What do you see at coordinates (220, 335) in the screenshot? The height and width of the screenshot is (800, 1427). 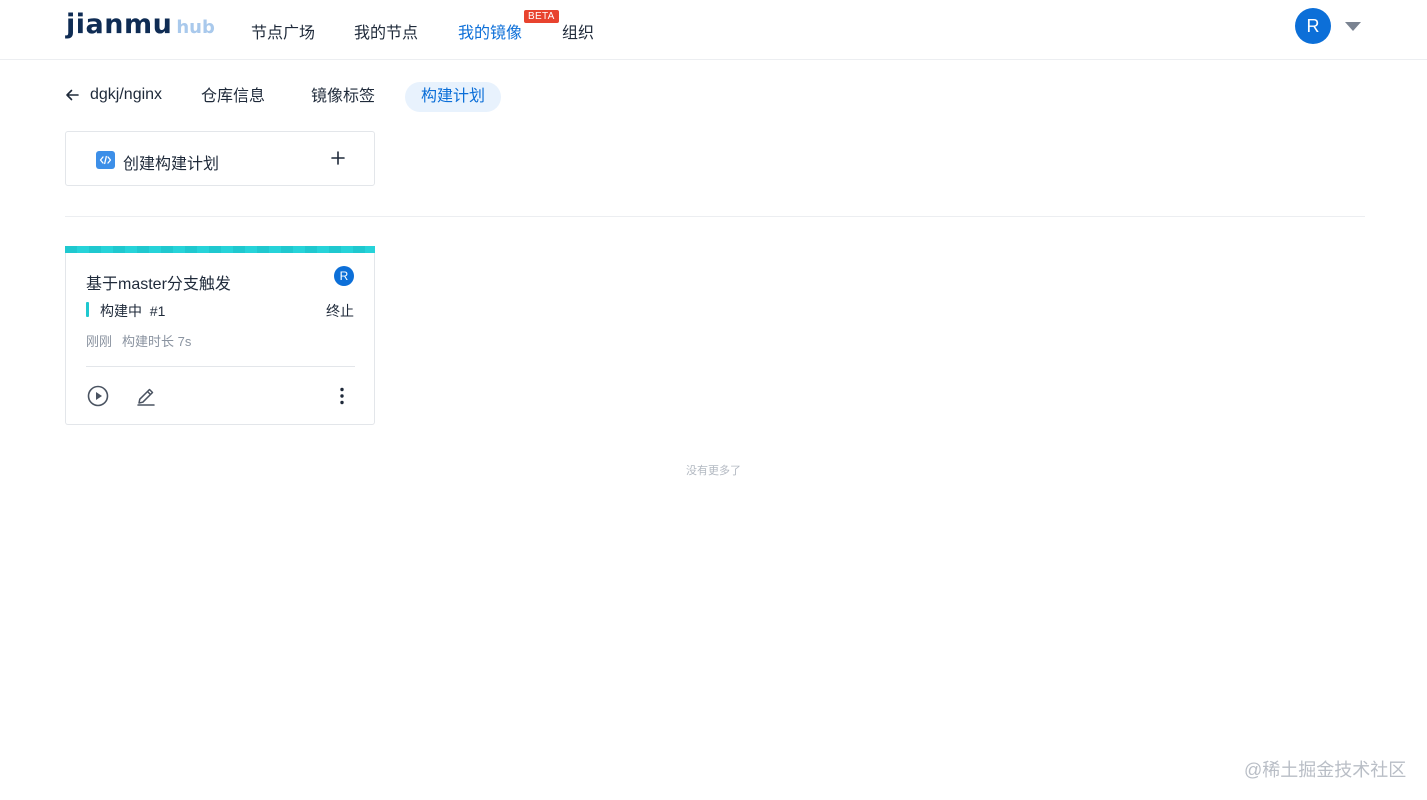 I see `build-plan-card: 基于master分支触发 R 构建中 #1 终止 刚刚 构建时长 7s` at bounding box center [220, 335].